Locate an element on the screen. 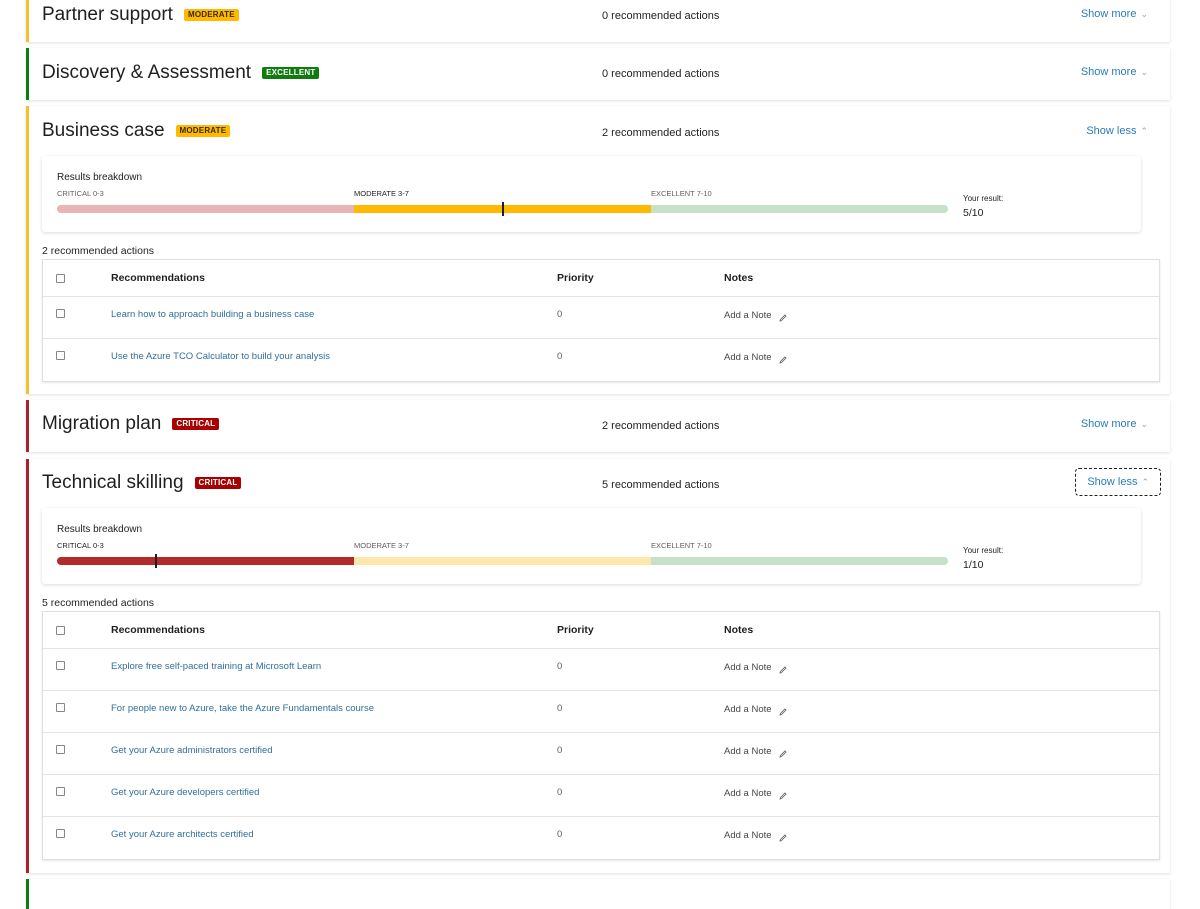 Image resolution: width=1200 pixels, height=909 pixels. section-title-text: Business case is located at coordinates (103, 130).